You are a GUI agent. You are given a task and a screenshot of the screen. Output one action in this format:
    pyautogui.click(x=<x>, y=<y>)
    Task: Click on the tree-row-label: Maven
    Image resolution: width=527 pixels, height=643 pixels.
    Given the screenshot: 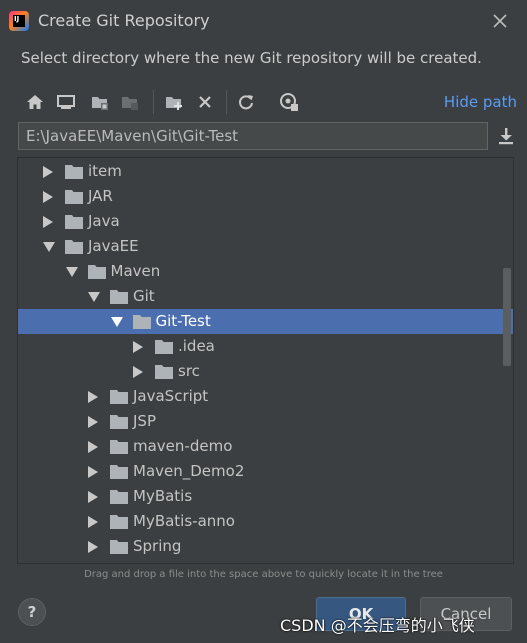 What is the action you would take?
    pyautogui.click(x=135, y=271)
    